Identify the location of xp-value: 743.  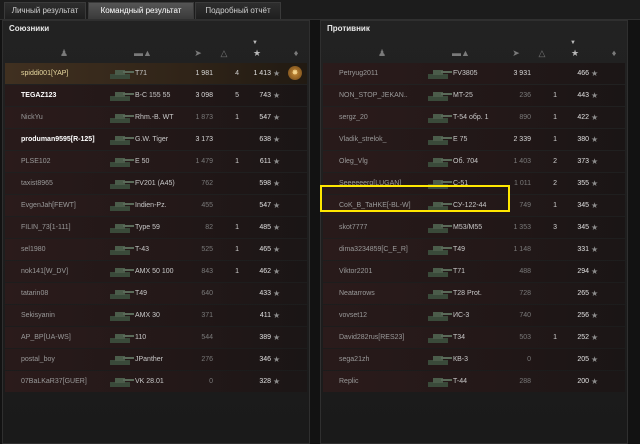
(265, 95).